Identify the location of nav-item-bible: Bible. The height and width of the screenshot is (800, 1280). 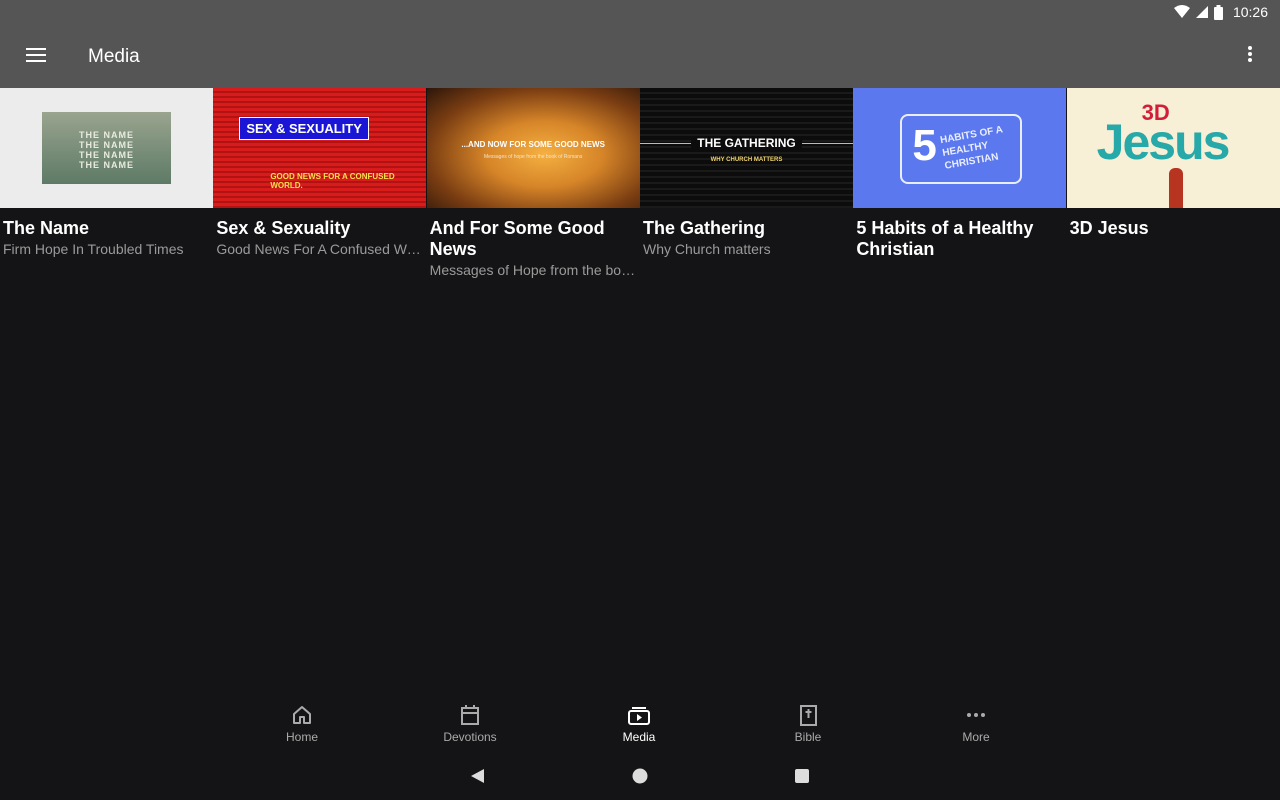
(808, 724).